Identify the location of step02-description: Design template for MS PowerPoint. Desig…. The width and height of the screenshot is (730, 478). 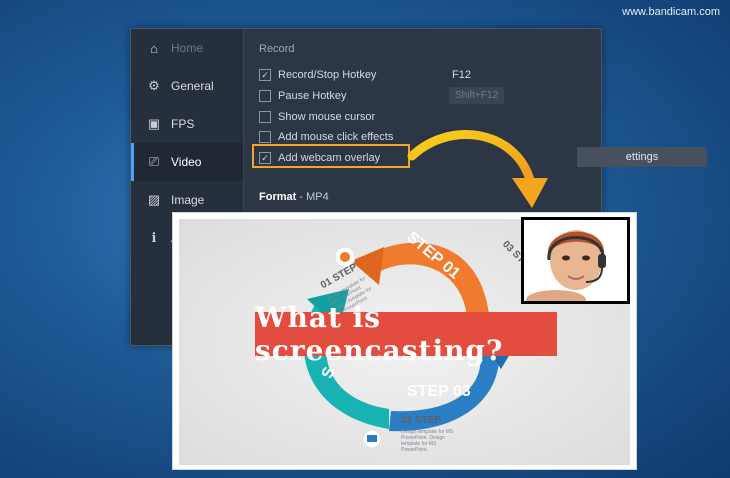
(427, 441).